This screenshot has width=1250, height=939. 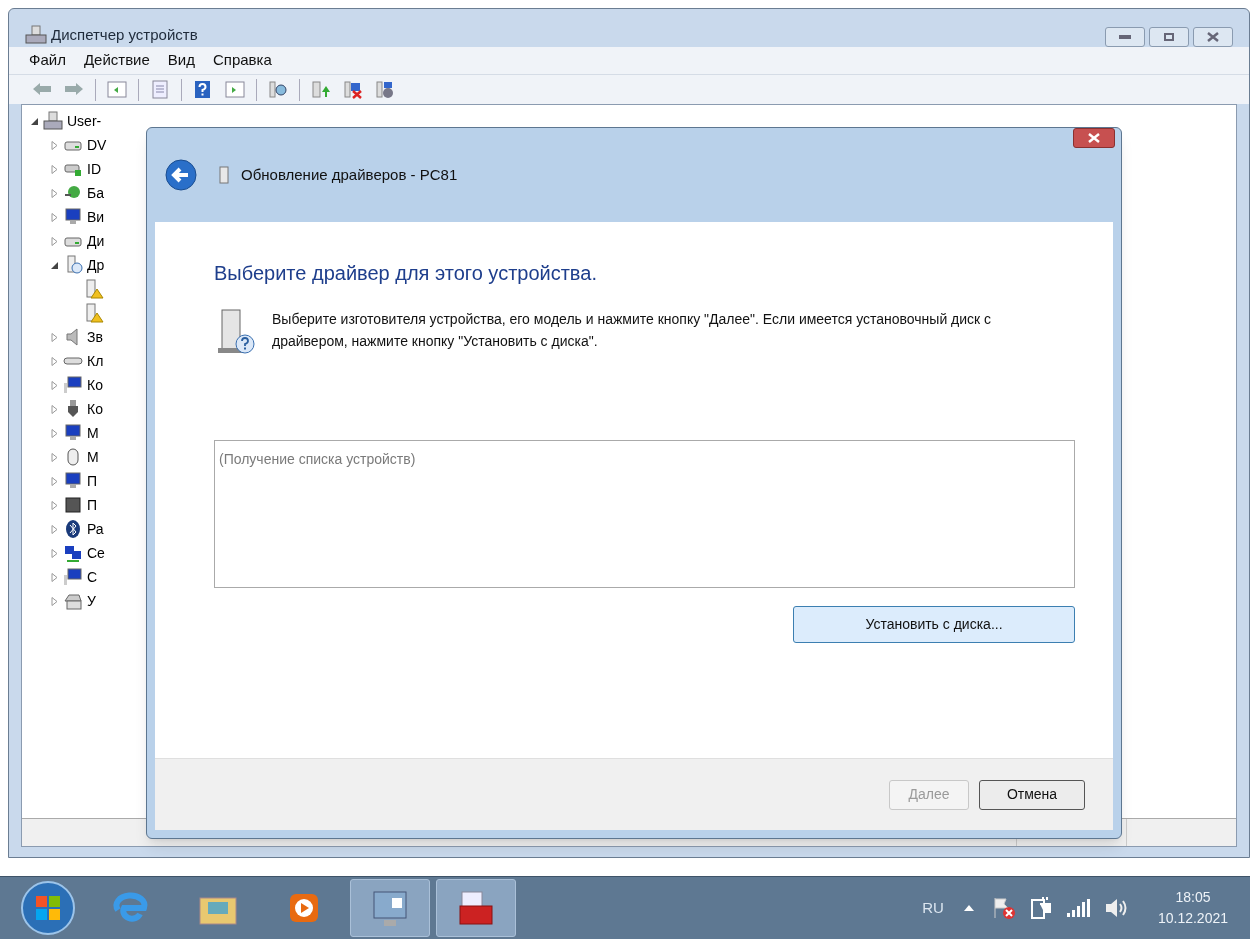 I want to click on start-button, so click(x=48, y=908).